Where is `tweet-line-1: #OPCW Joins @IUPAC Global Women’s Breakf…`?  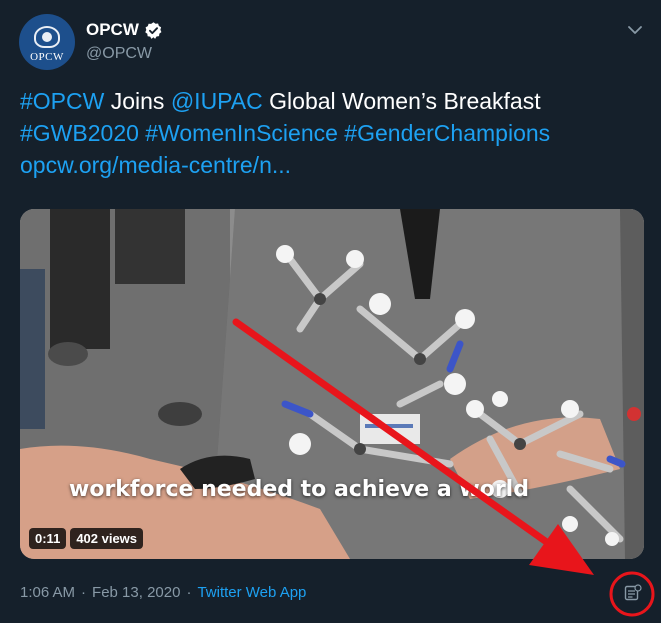
tweet-line-1: #OPCW Joins @IUPAC Global Women’s Breakf… is located at coordinates (335, 101).